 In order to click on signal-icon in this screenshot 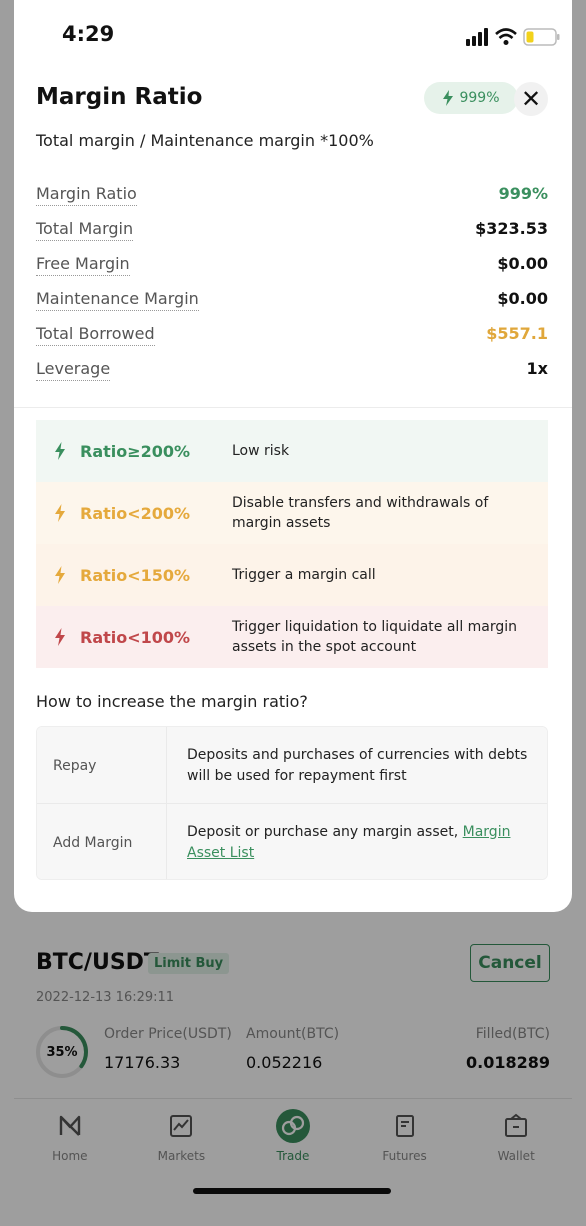, I will do `click(477, 37)`.